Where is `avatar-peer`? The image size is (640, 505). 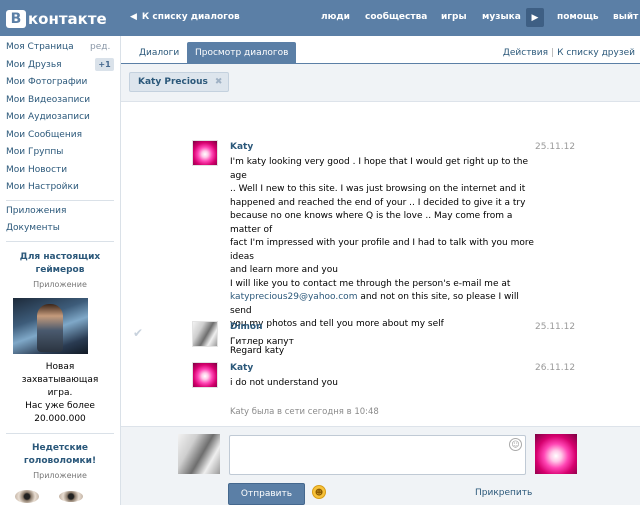
avatar-peer is located at coordinates (556, 454).